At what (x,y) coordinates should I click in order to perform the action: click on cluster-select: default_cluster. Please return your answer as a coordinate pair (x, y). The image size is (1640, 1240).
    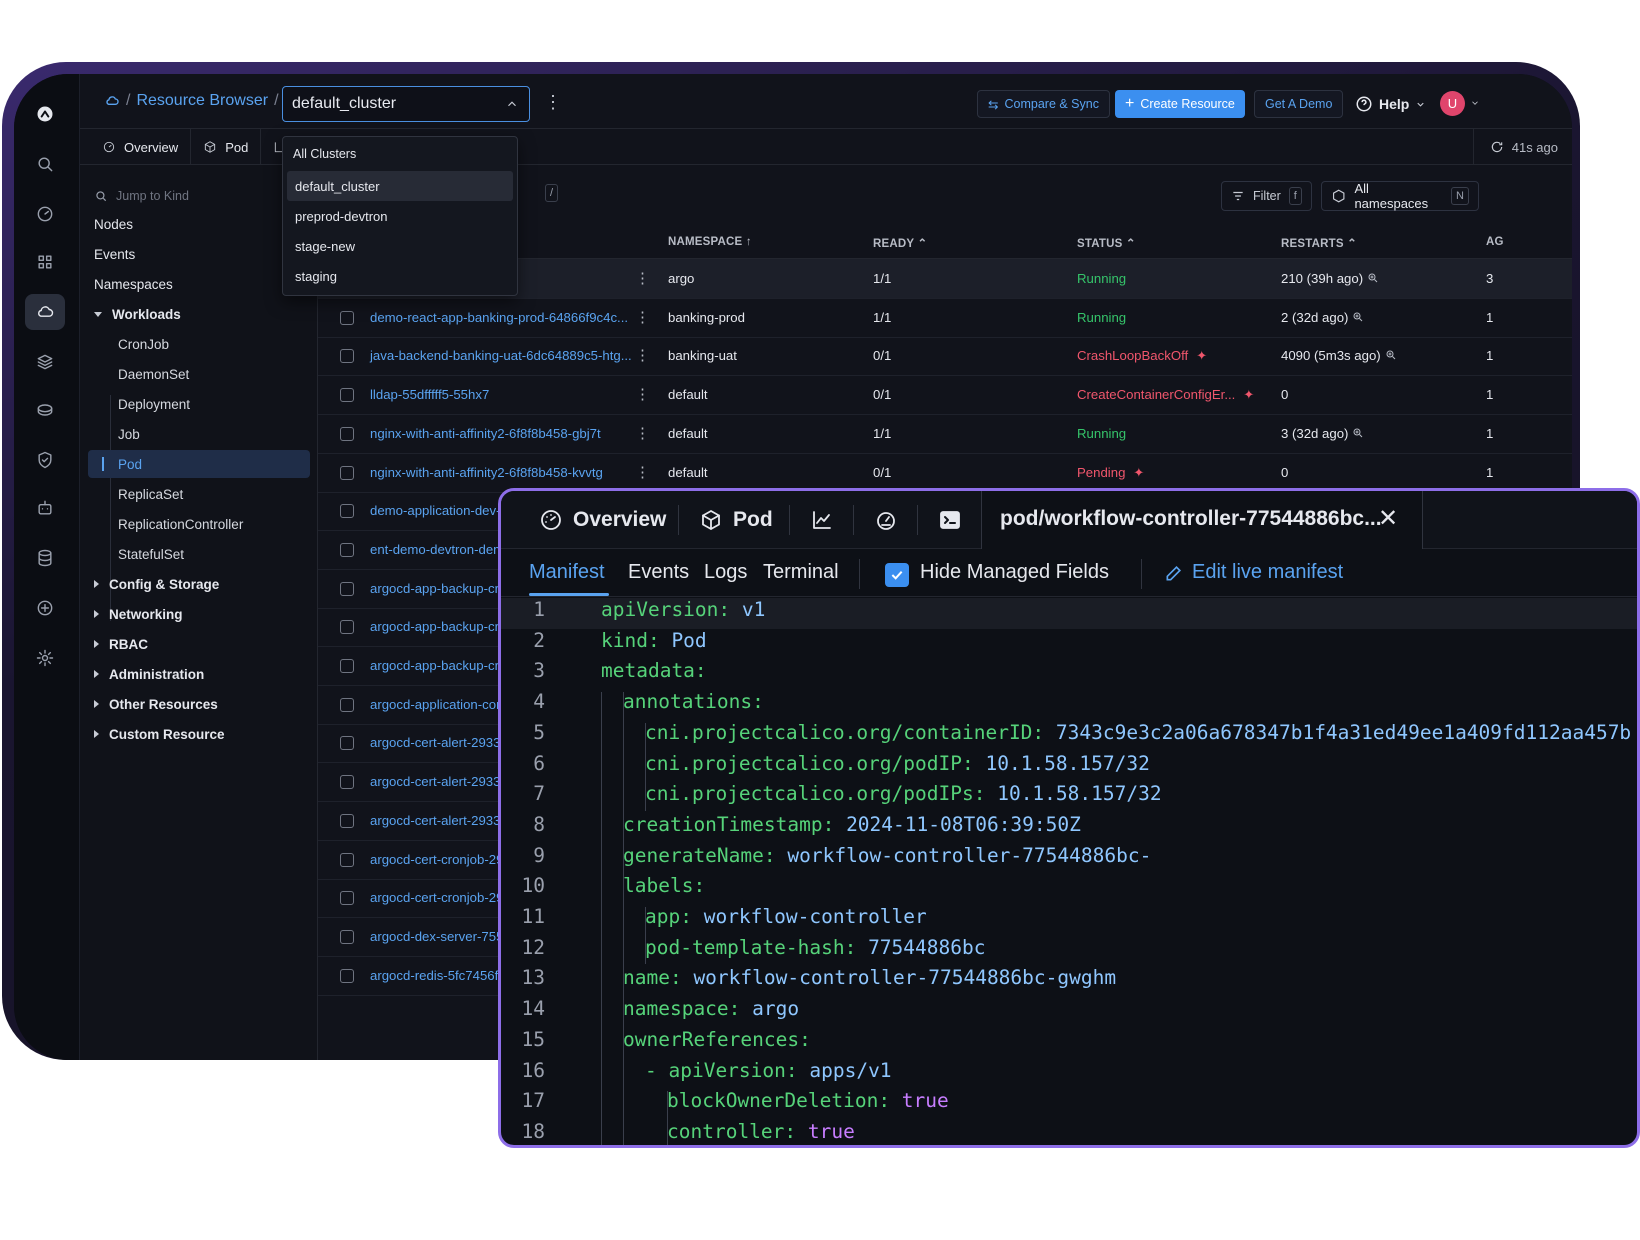
    Looking at the image, I should click on (406, 104).